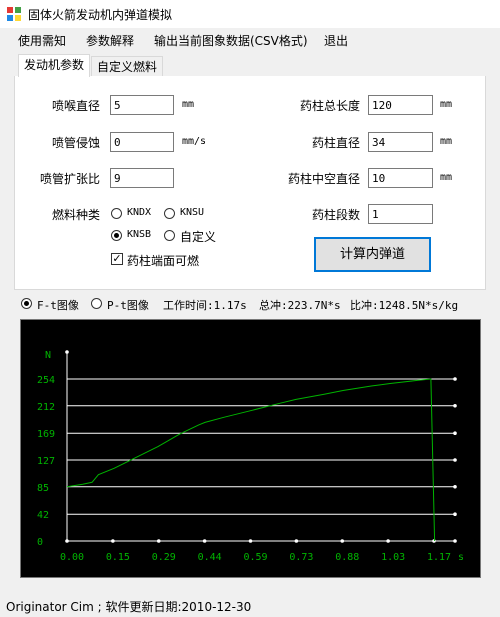 The height and width of the screenshot is (617, 500). What do you see at coordinates (58, 305) in the screenshot?
I see `radio-ft-plot-label: F-t图像` at bounding box center [58, 305].